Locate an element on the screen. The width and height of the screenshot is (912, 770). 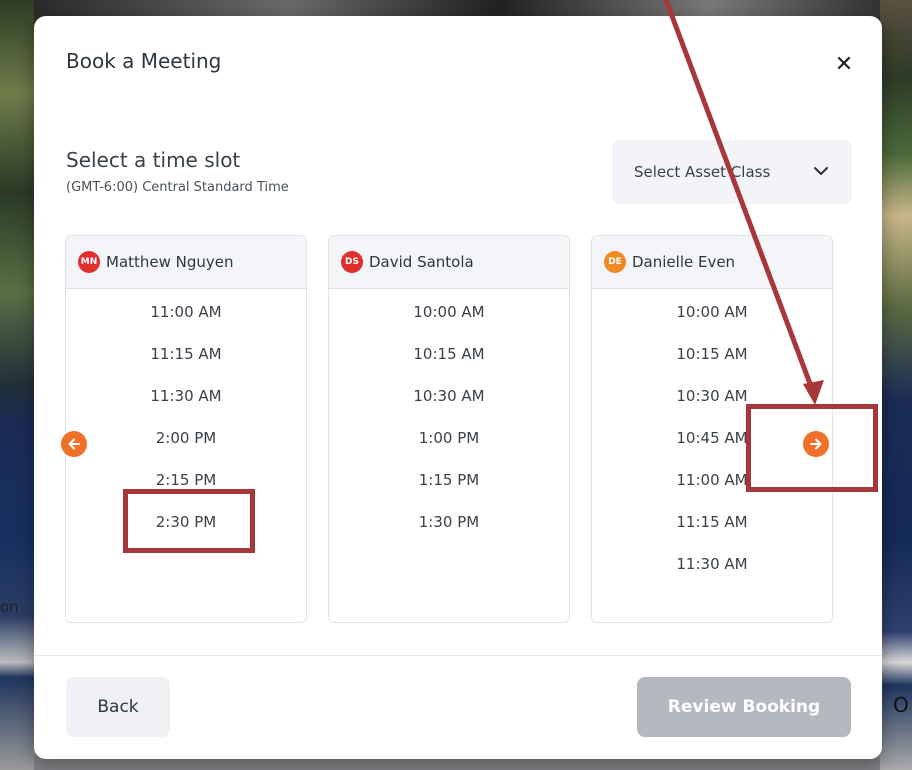
time-slot: 2:00 PM is located at coordinates (186, 438).